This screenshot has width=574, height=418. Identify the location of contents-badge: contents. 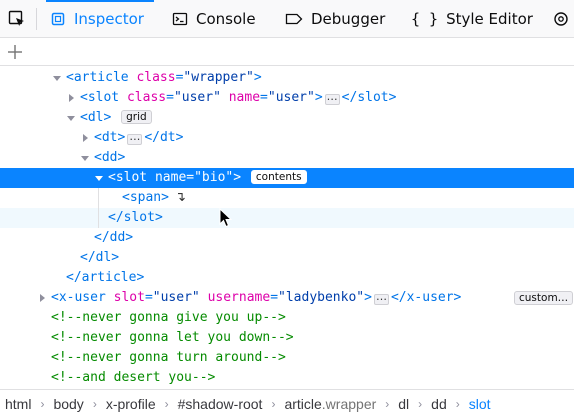
(278, 177).